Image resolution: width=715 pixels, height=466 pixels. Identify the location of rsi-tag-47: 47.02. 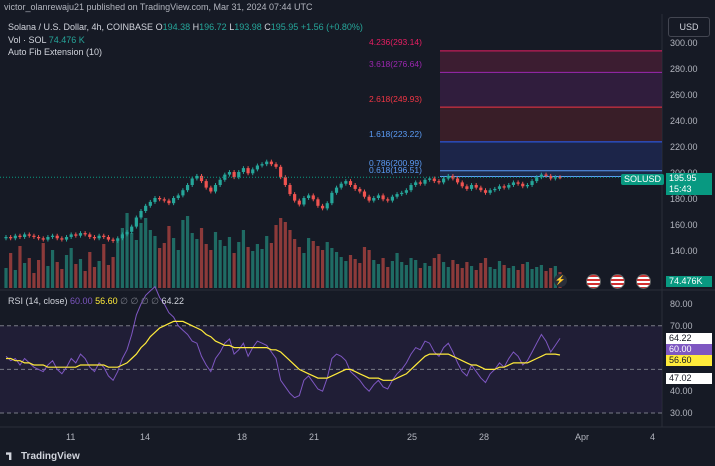
(689, 378).